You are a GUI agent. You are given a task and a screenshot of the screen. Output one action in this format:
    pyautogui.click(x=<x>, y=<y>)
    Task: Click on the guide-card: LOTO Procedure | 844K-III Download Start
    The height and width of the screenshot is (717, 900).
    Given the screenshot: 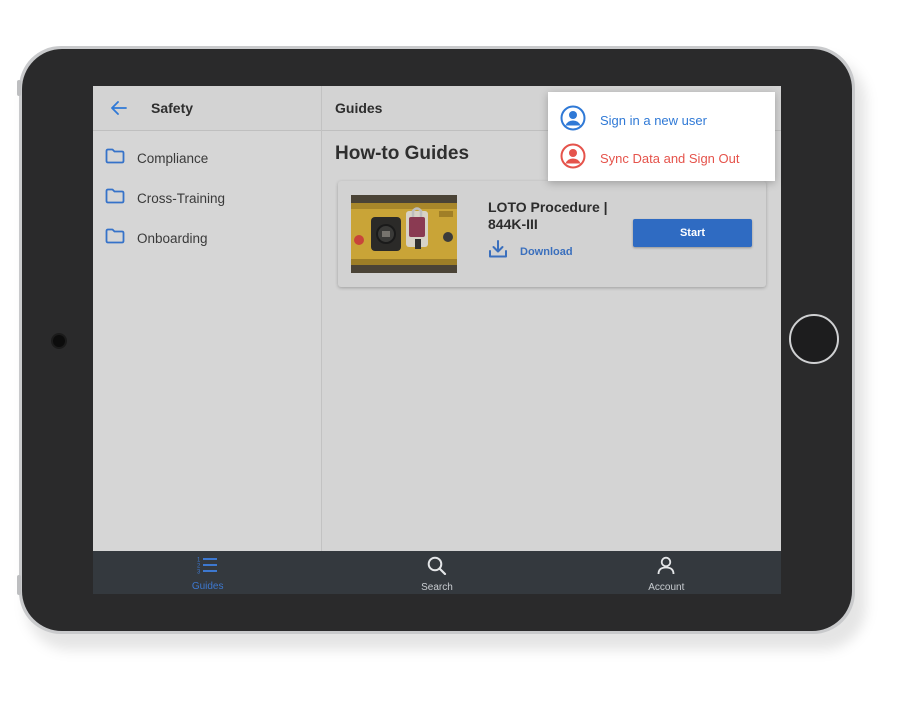 What is the action you would take?
    pyautogui.click(x=552, y=234)
    